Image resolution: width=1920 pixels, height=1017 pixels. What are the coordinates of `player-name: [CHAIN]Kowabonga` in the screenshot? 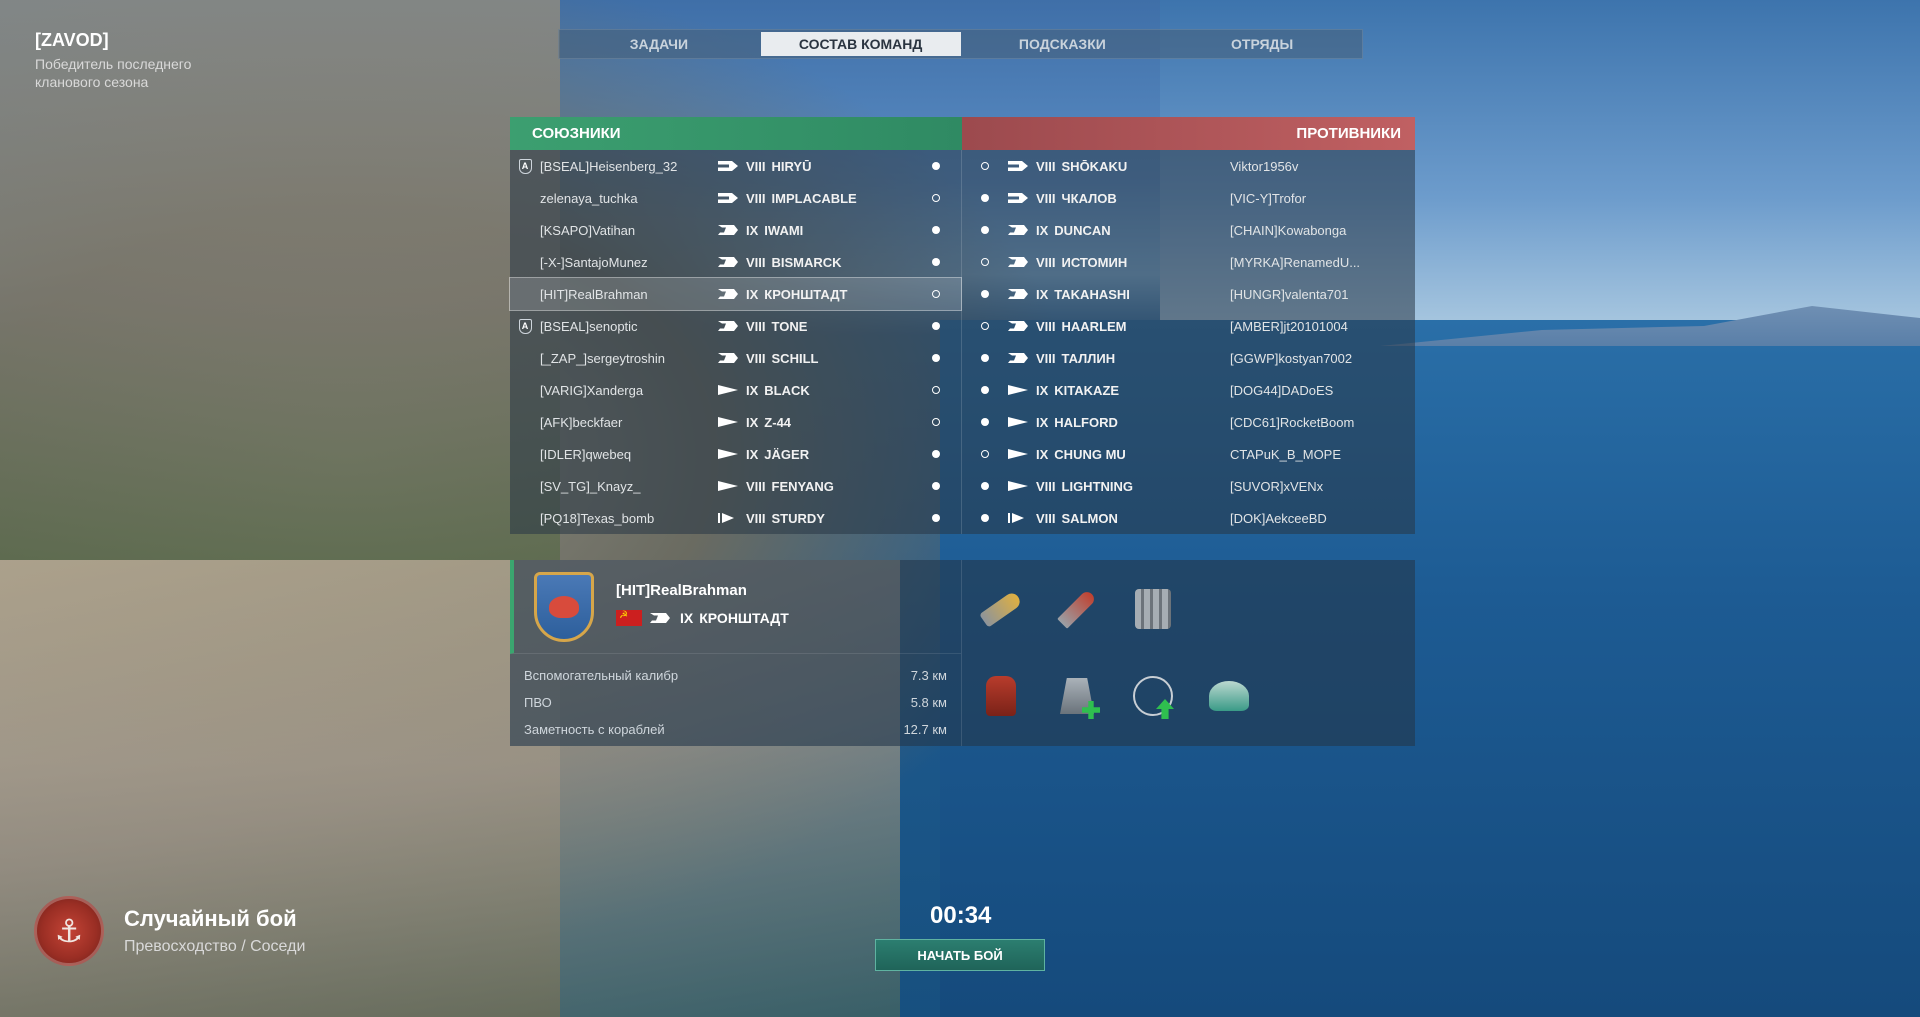 It's located at (1288, 230).